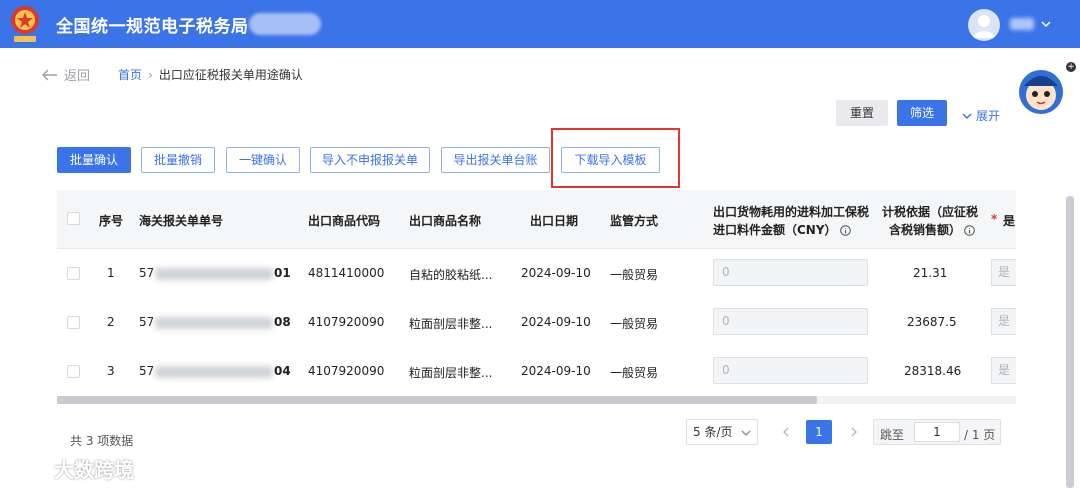 This screenshot has height=488, width=1080. Describe the element at coordinates (930, 212) in the screenshot. I see `th-tax-basis-1: 计税依据（应征税` at that location.